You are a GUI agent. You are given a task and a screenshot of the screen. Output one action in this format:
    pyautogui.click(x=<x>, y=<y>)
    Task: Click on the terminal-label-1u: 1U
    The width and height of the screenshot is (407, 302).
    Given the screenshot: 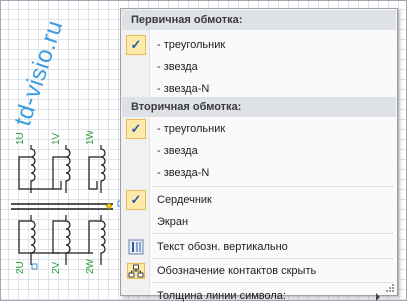 What is the action you would take?
    pyautogui.click(x=20, y=138)
    